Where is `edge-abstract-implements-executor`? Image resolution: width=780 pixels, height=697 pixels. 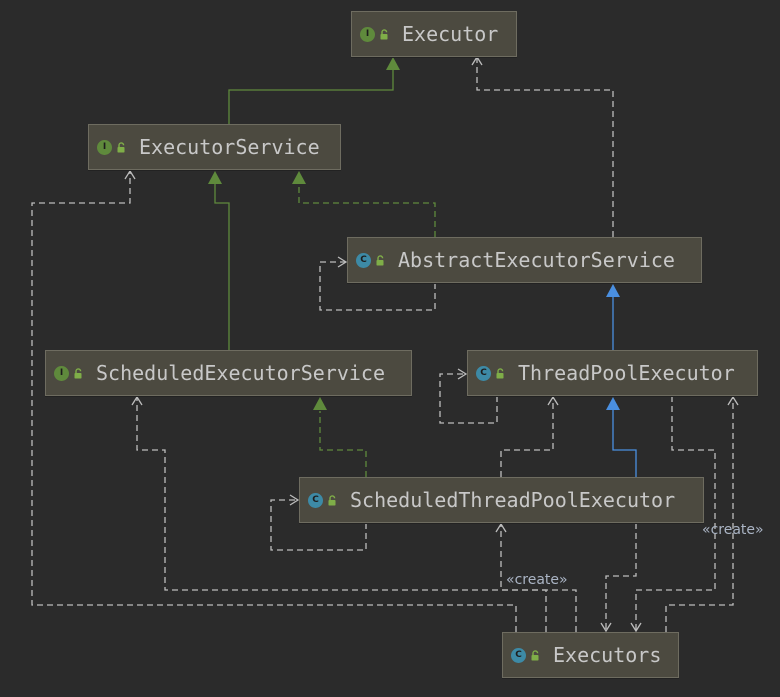 edge-abstract-implements-executor is located at coordinates (545, 147).